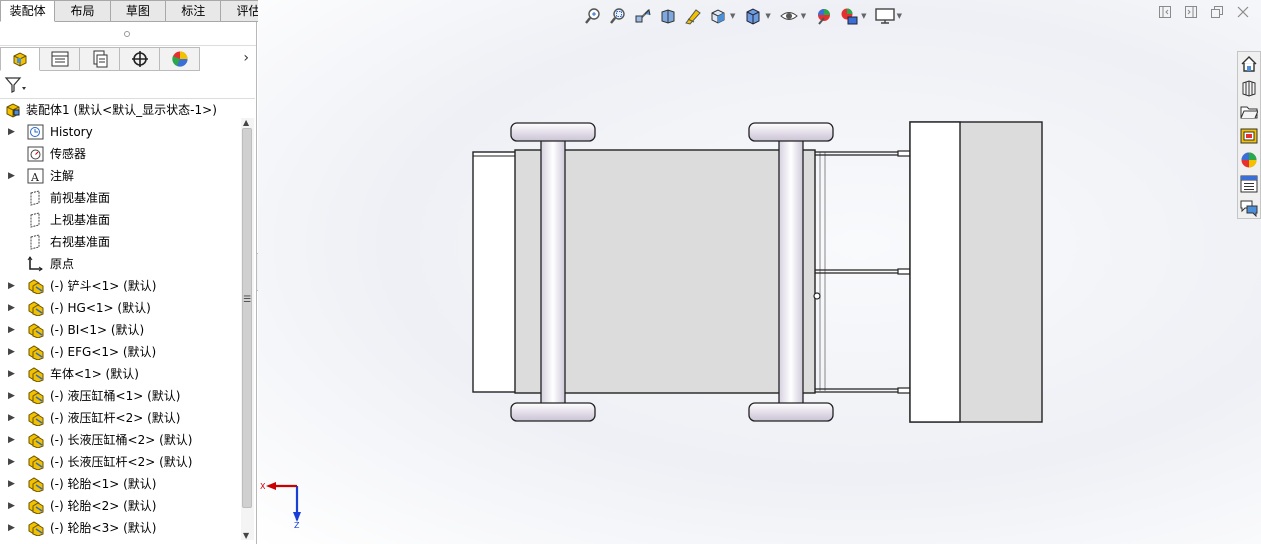 This screenshot has height=544, width=1261. I want to click on tab-featuremanager, so click(20, 59).